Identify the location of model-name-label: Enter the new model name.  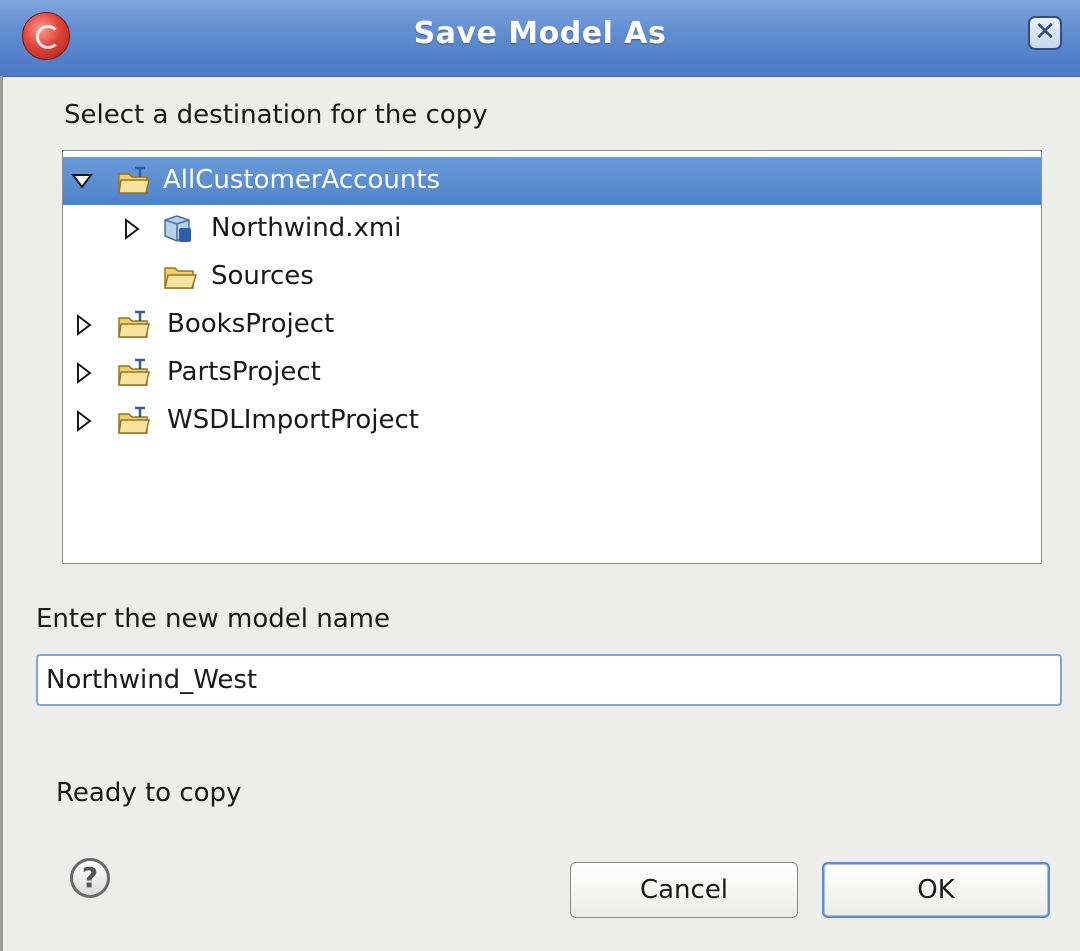
(213, 619).